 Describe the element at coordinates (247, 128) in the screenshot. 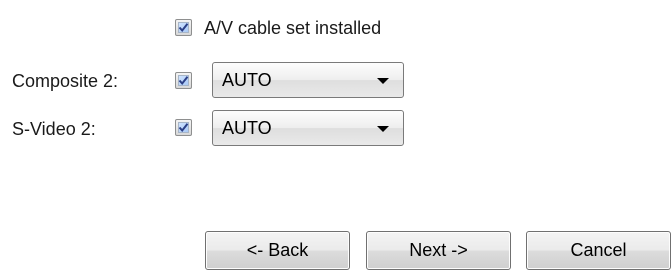

I see `svideo-2-selected-value: AUTO` at that location.